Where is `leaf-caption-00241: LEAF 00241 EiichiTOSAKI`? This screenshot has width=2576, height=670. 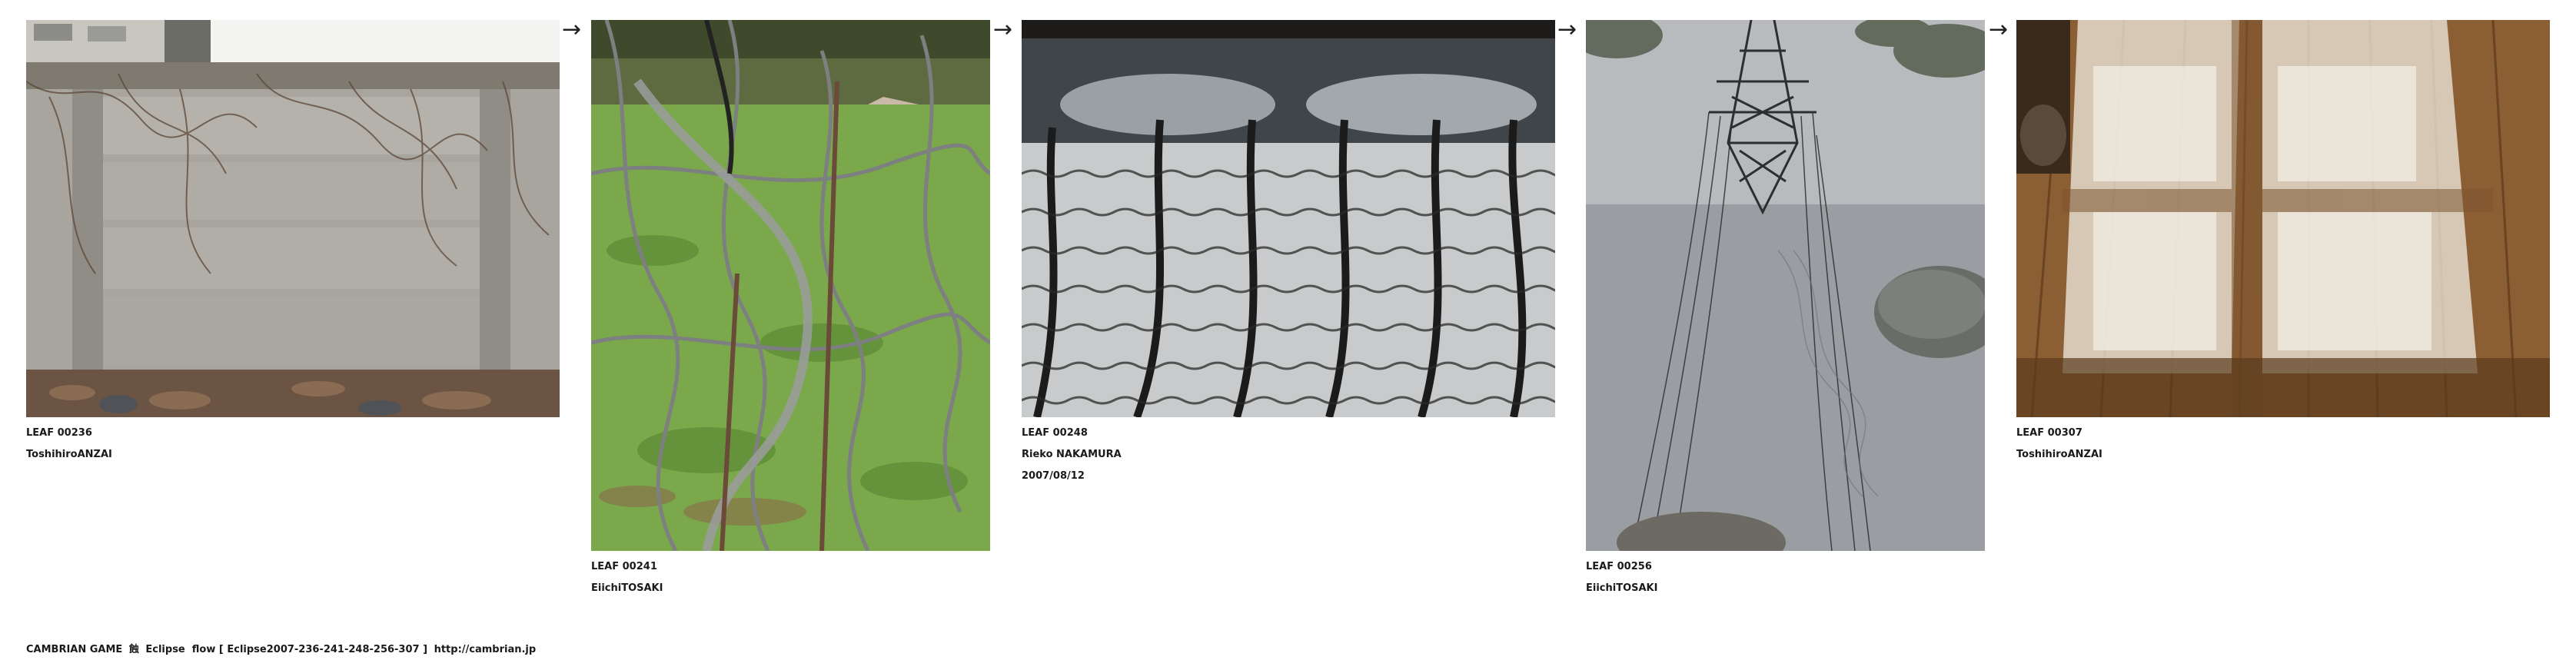
leaf-caption-00241: LEAF 00241 EiichiTOSAKI is located at coordinates (627, 577).